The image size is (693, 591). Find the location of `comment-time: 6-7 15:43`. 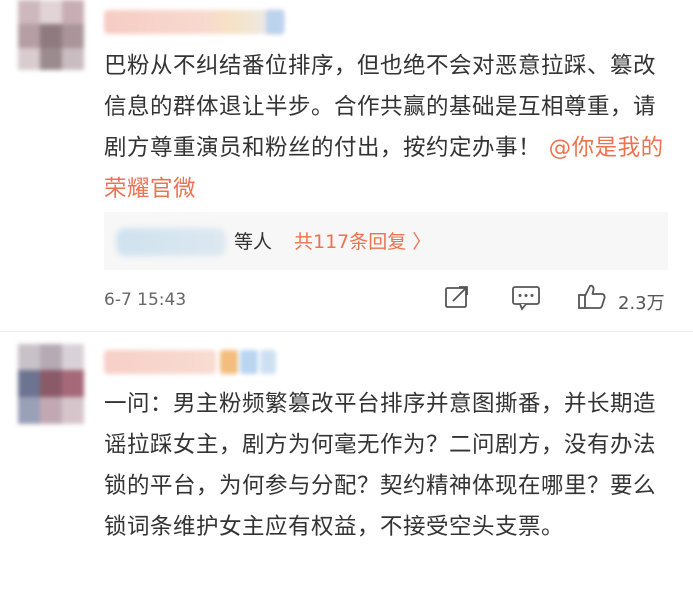

comment-time: 6-7 15:43 is located at coordinates (145, 300).